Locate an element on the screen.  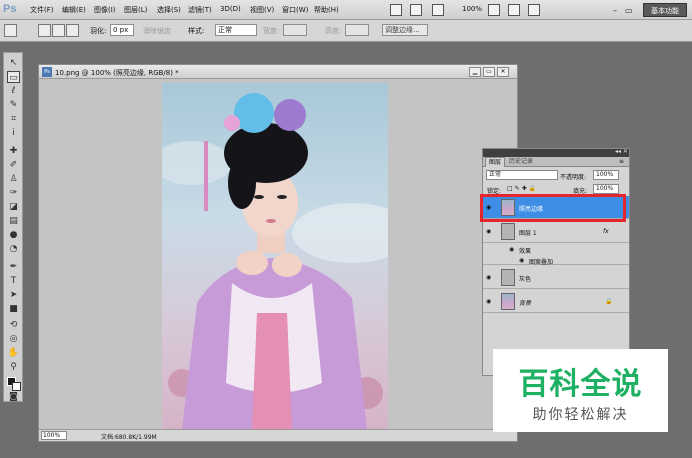
eraser-icon: ◪ is located at coordinates (13, 207).